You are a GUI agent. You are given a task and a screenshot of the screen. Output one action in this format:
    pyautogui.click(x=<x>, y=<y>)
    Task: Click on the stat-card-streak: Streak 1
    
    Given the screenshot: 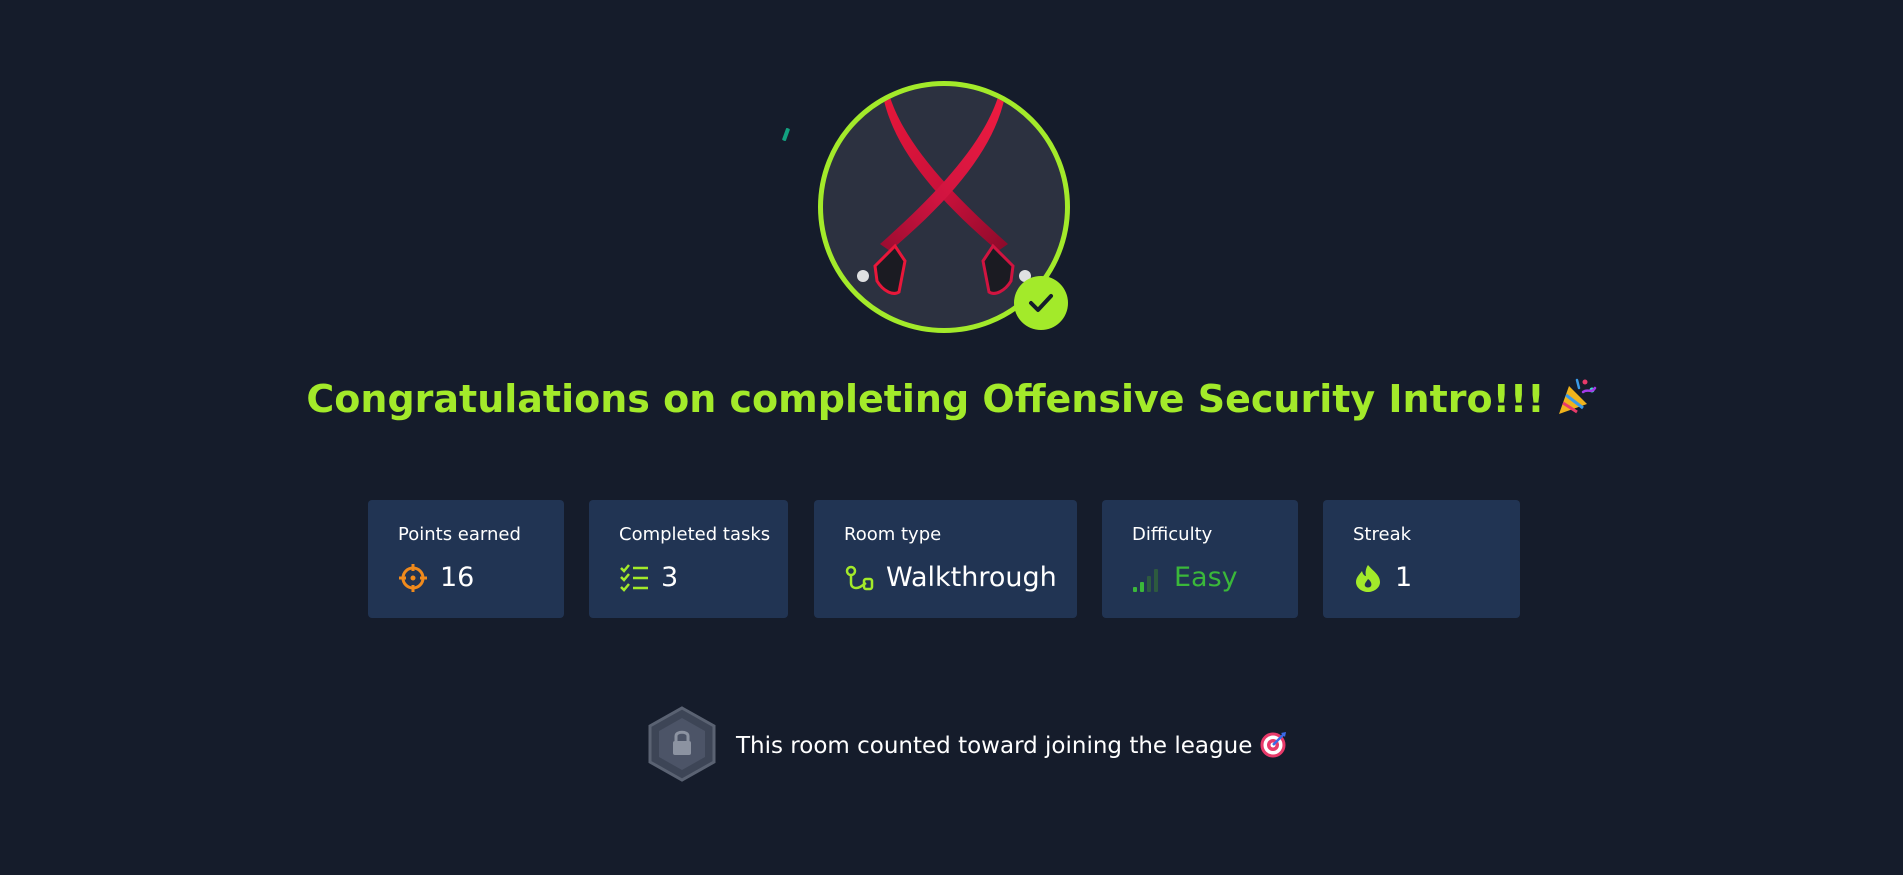 What is the action you would take?
    pyautogui.click(x=1421, y=559)
    